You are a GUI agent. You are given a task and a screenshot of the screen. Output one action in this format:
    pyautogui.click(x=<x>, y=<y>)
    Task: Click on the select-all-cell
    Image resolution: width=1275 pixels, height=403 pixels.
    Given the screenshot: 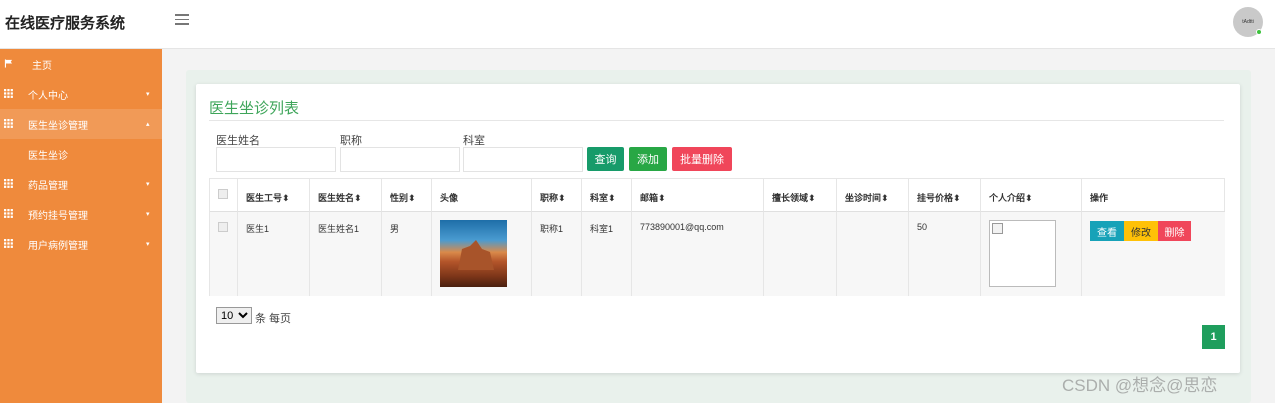 What is the action you would take?
    pyautogui.click(x=224, y=195)
    